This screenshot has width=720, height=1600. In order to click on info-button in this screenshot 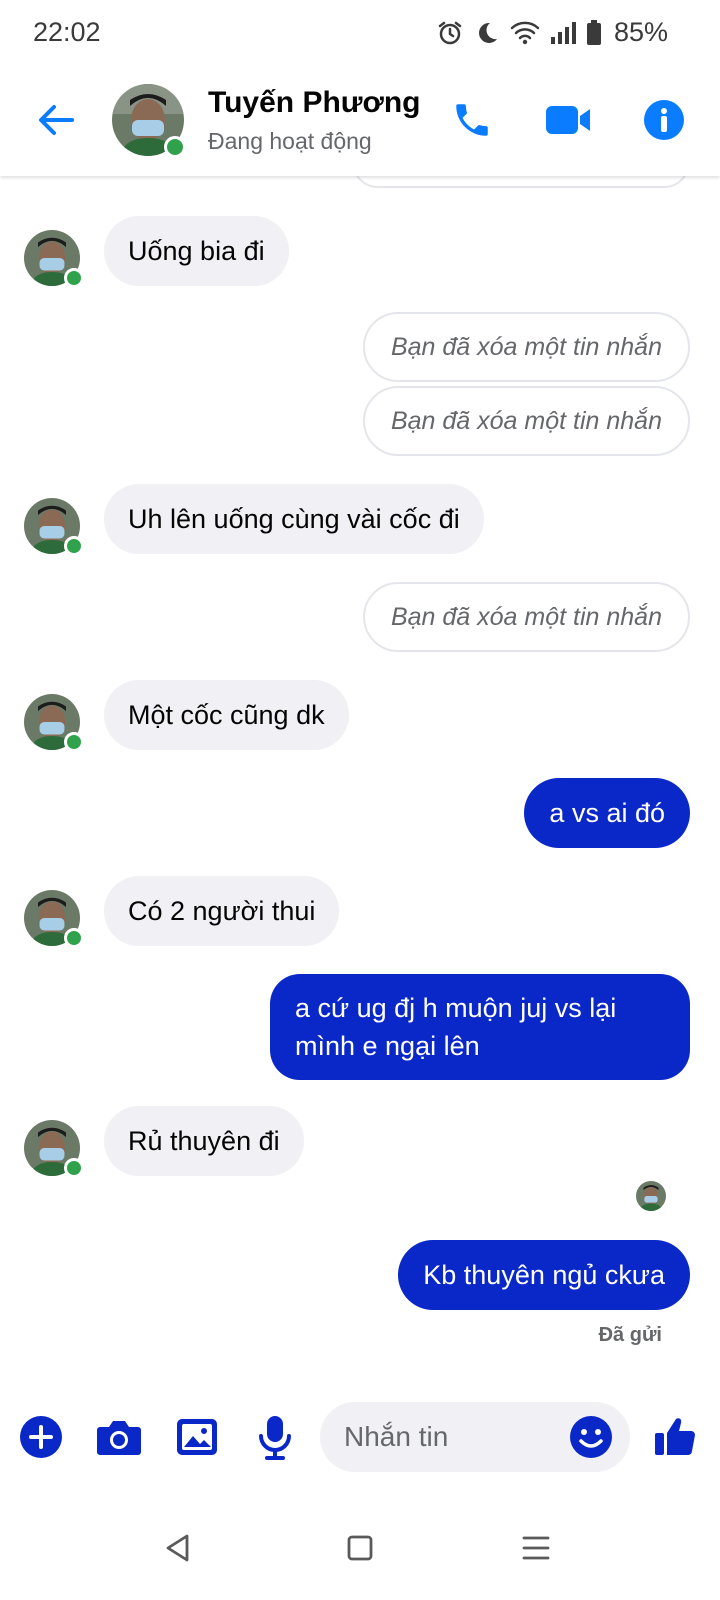, I will do `click(664, 120)`.